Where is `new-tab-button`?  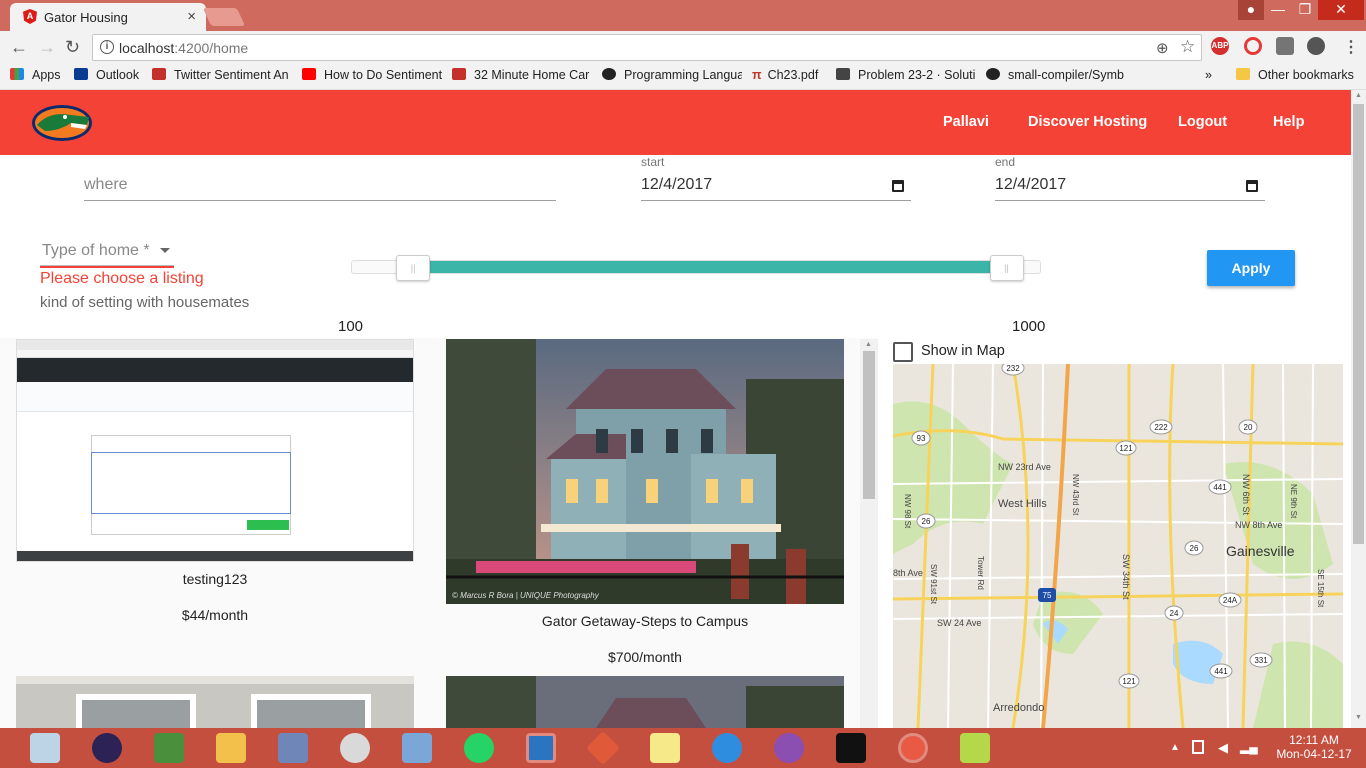
new-tab-button is located at coordinates (224, 17).